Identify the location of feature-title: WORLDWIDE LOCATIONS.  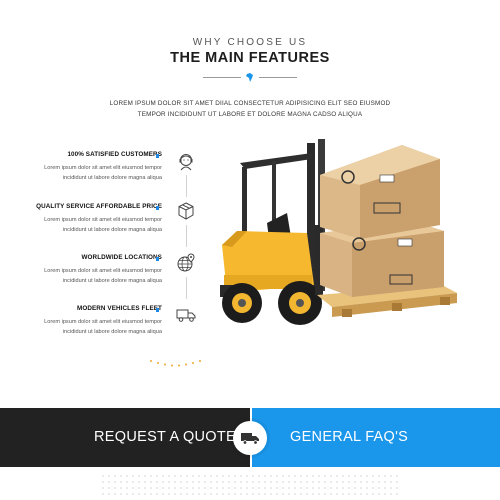
(121, 257).